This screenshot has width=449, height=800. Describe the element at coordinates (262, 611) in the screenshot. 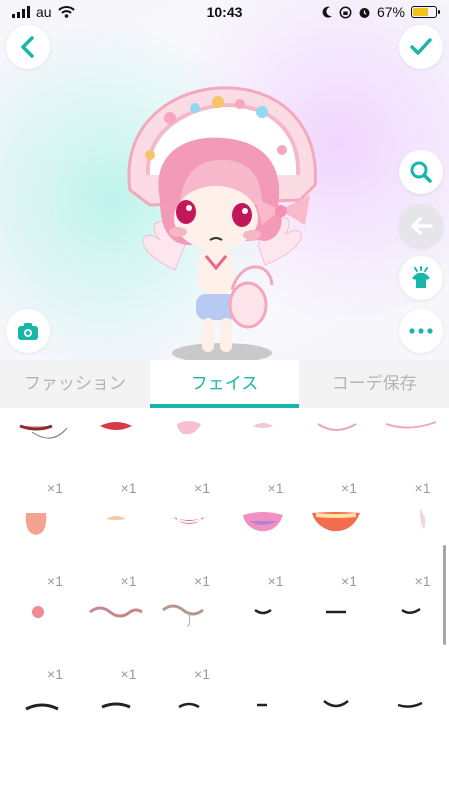

I see `smile-line-1-icon` at that location.